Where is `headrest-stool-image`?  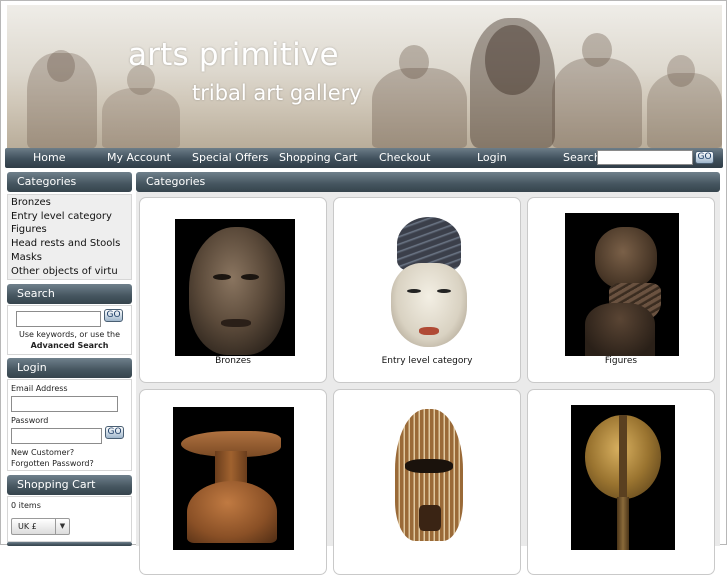 headrest-stool-image is located at coordinates (233, 478).